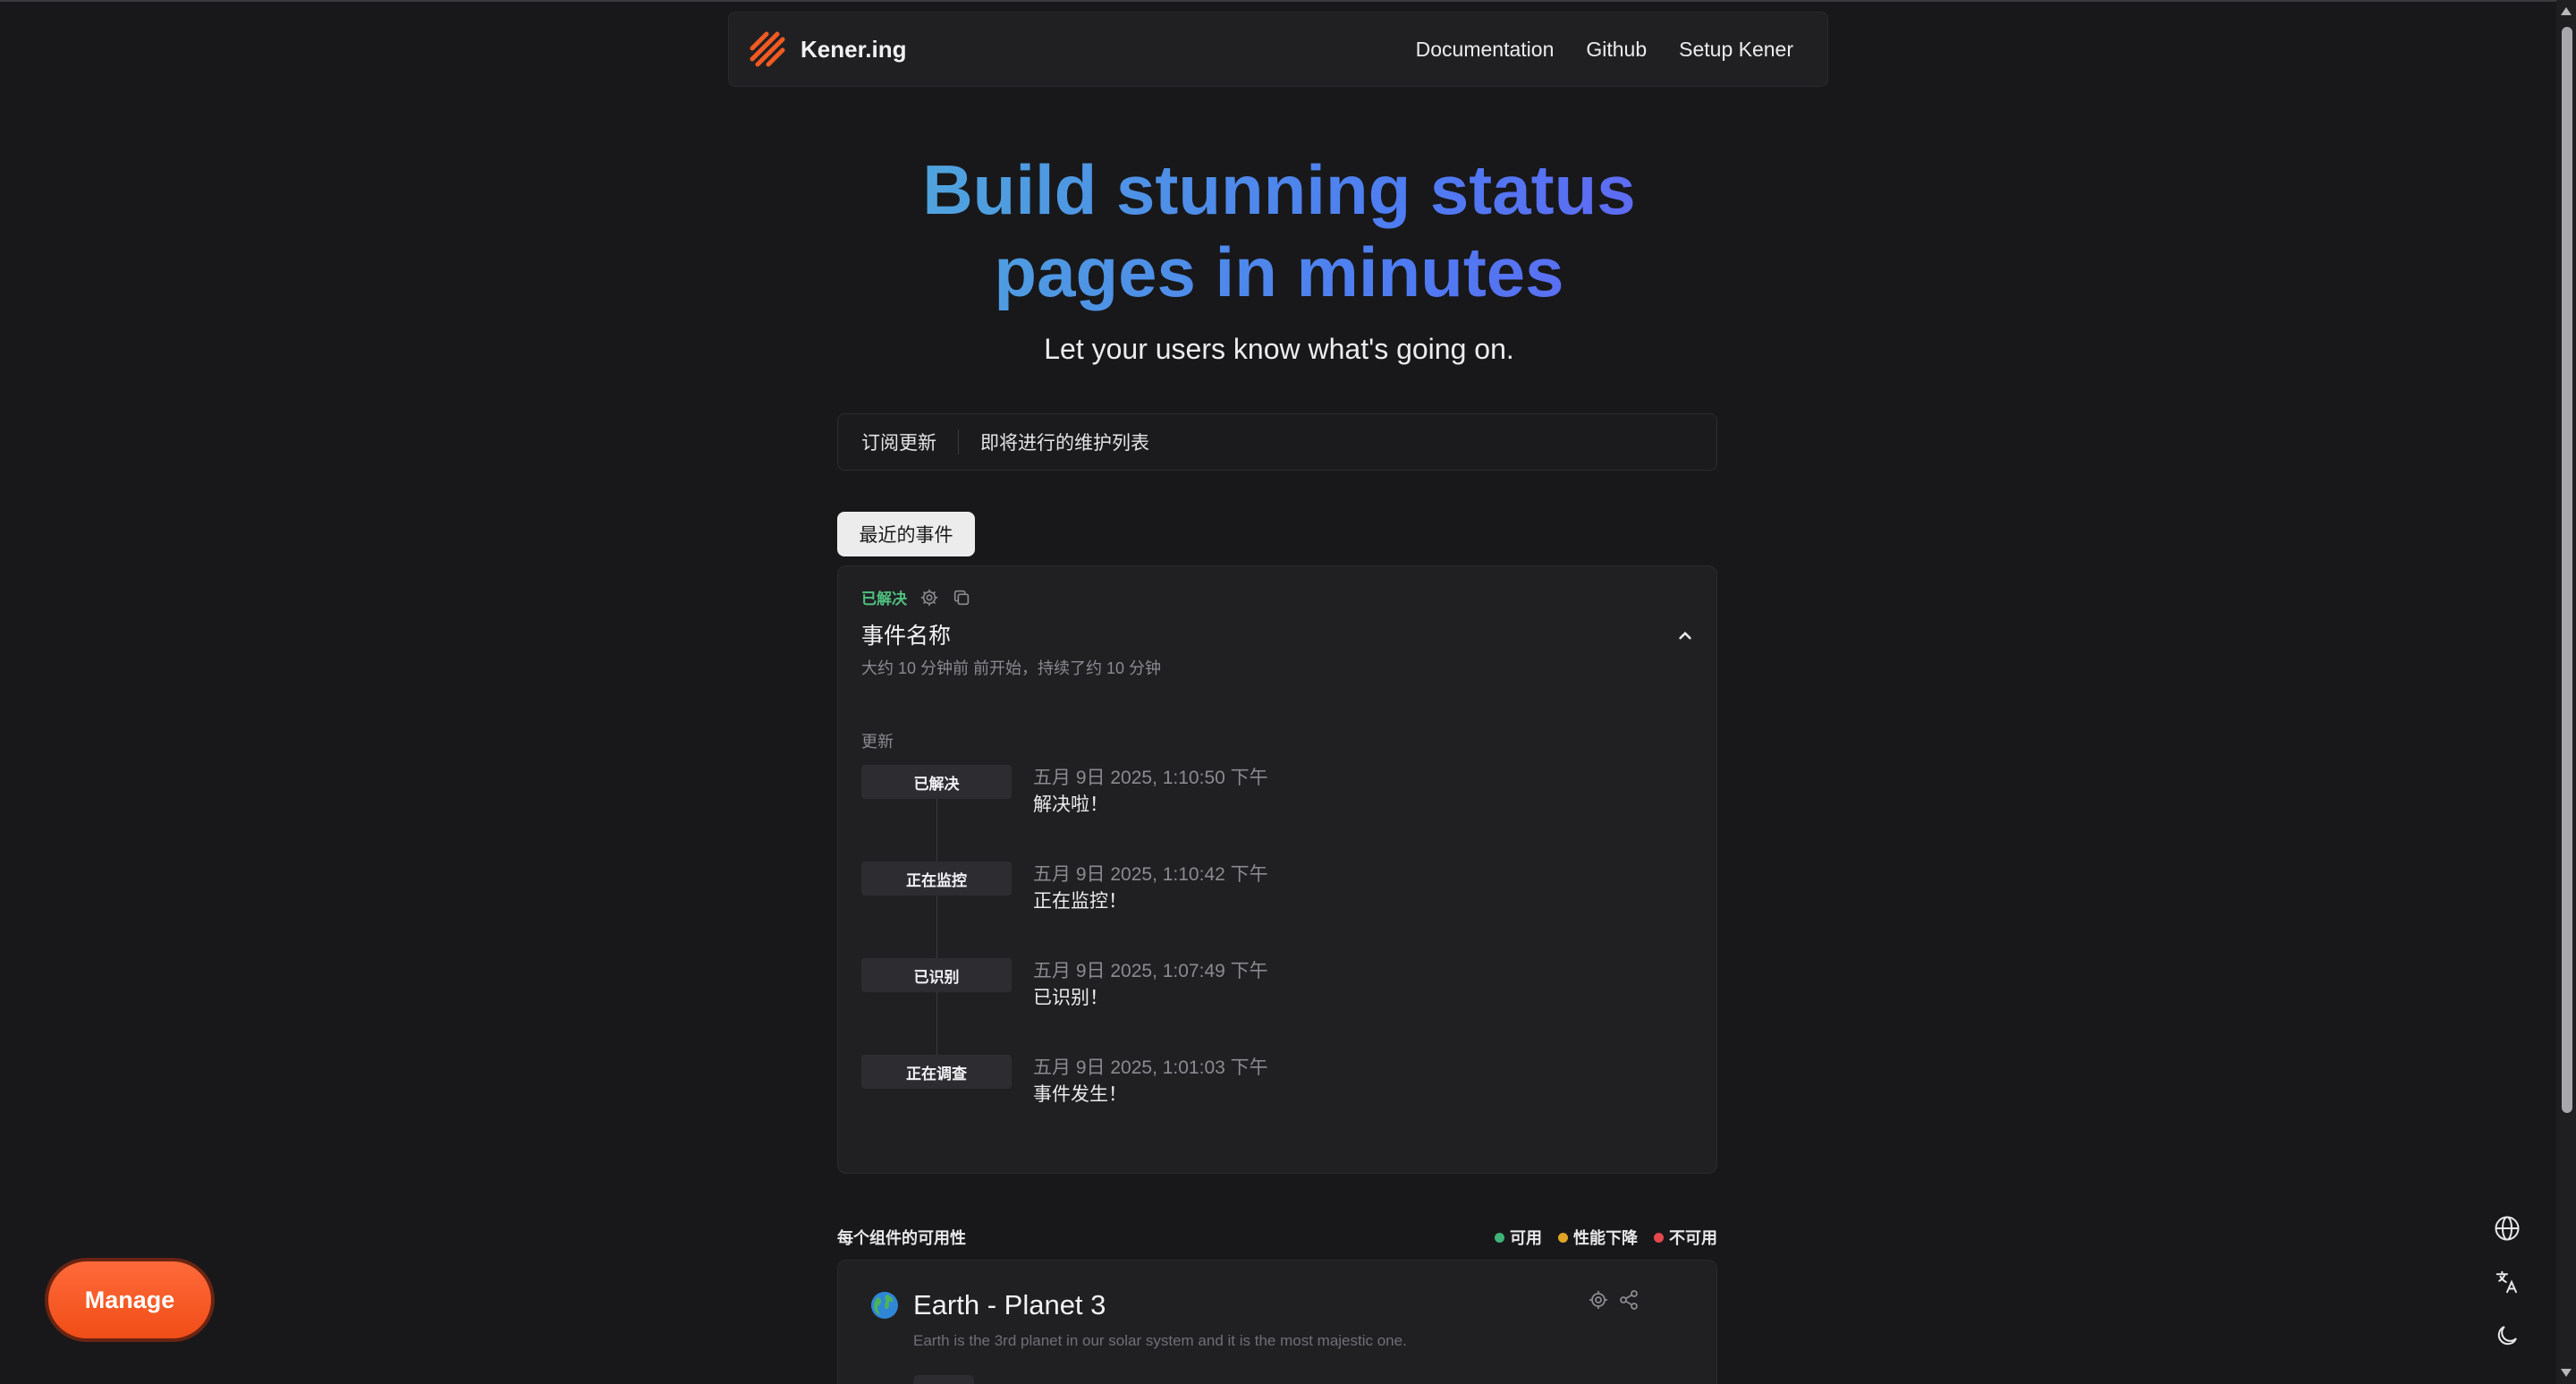 This screenshot has height=1384, width=2576. I want to click on legend-item-up: 可用, so click(1518, 1237).